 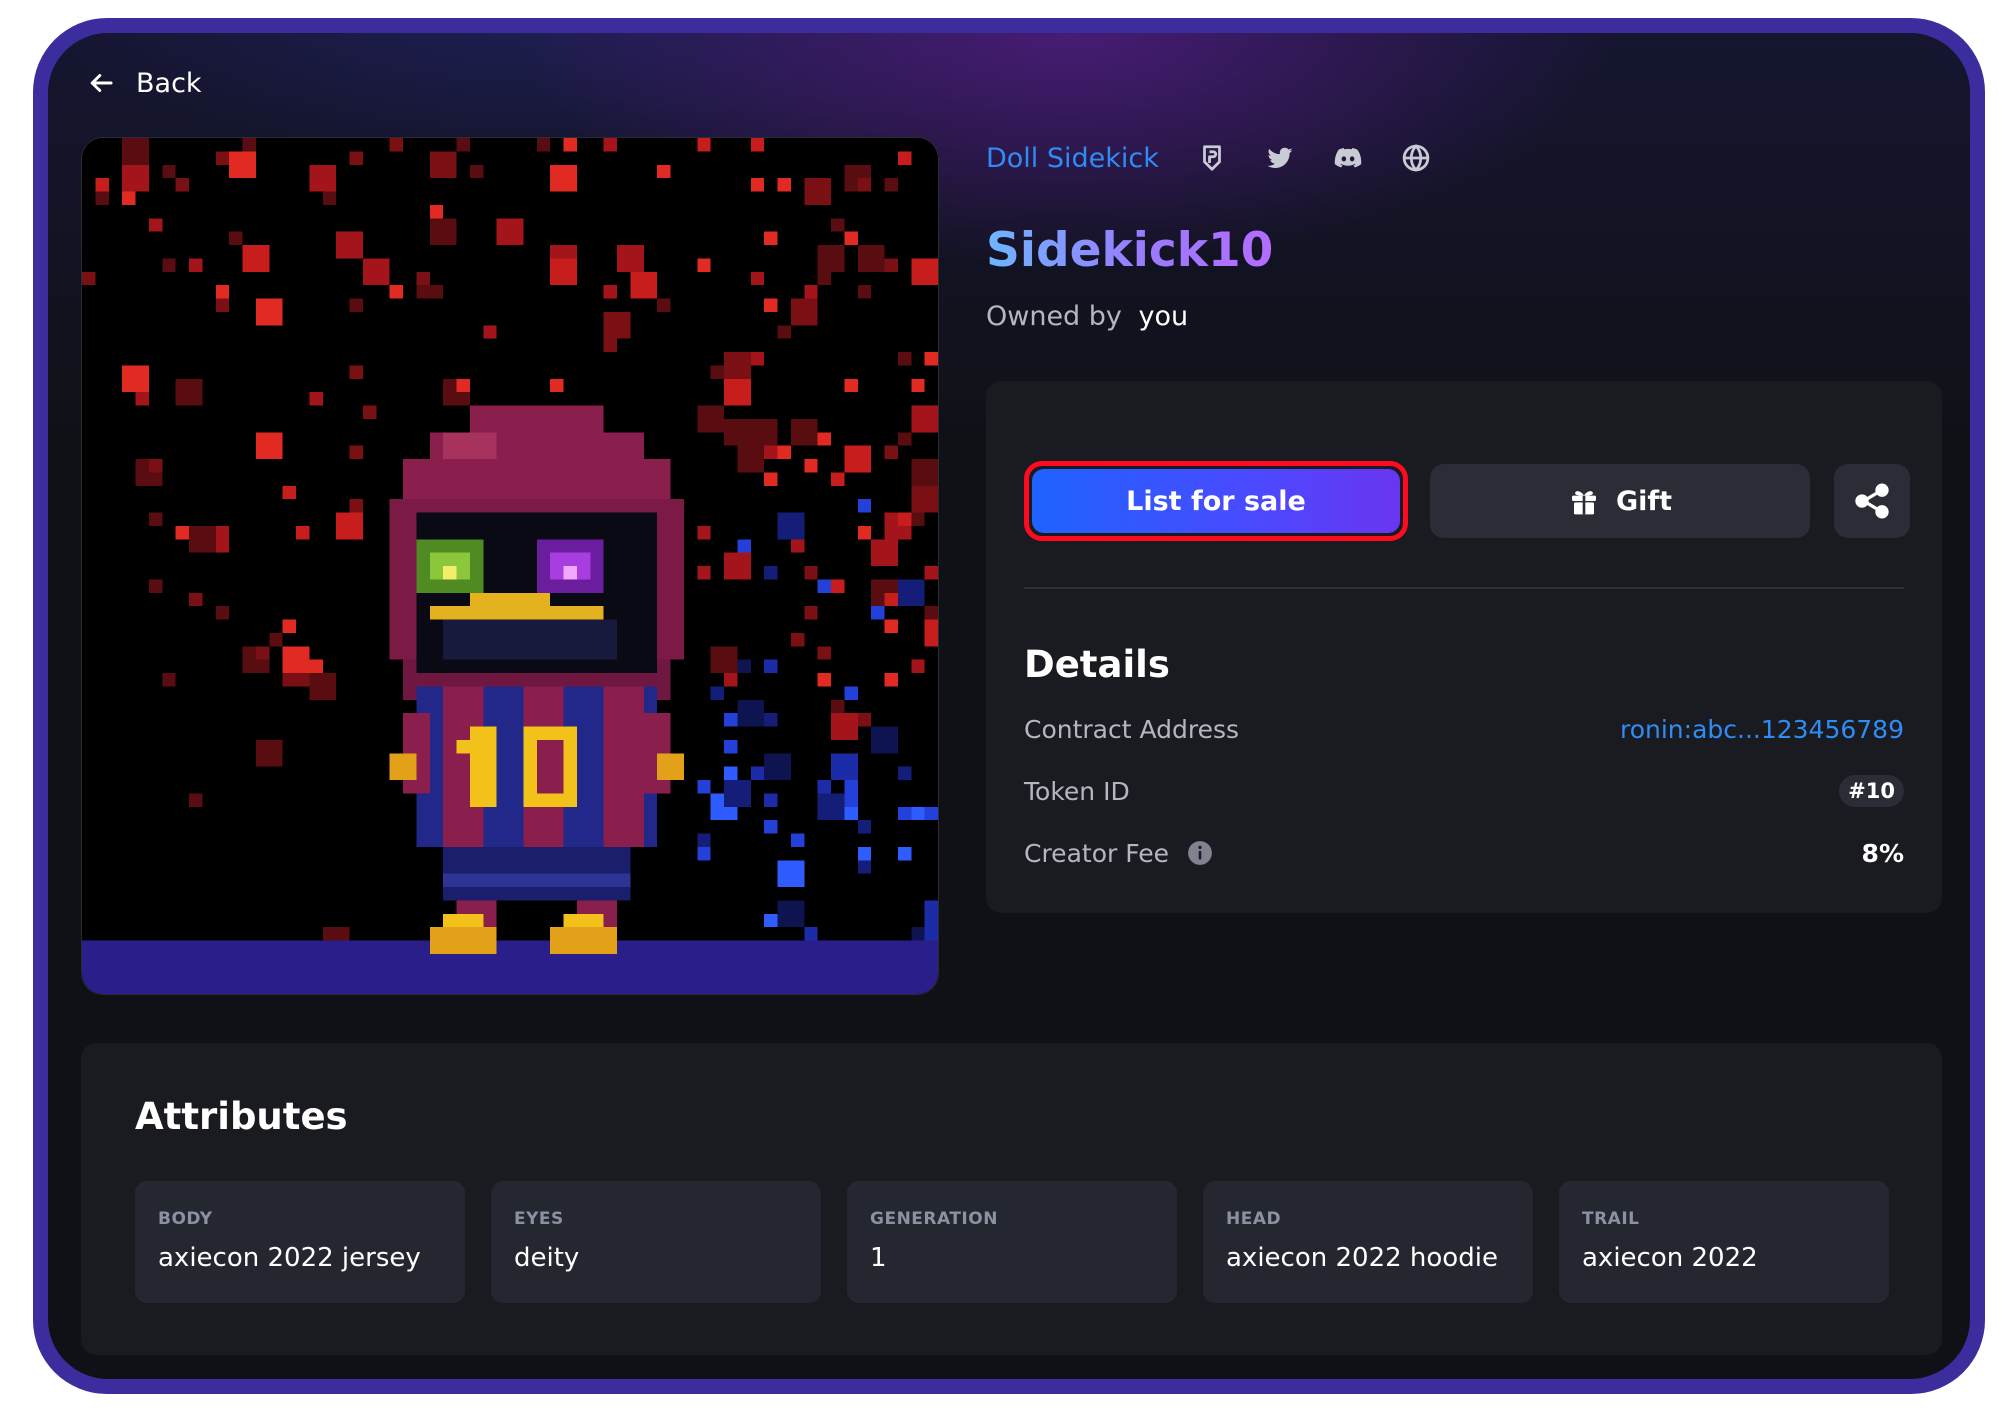 I want to click on arrow-left-icon, so click(x=101, y=83).